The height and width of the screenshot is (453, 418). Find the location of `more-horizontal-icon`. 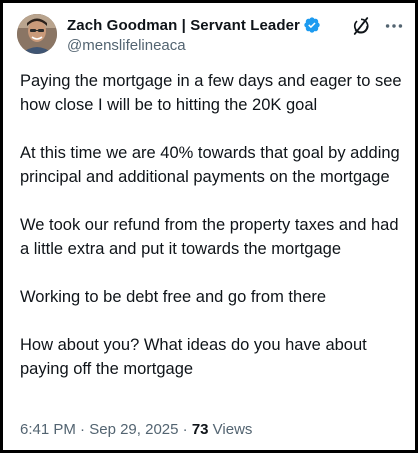

more-horizontal-icon is located at coordinates (394, 26).